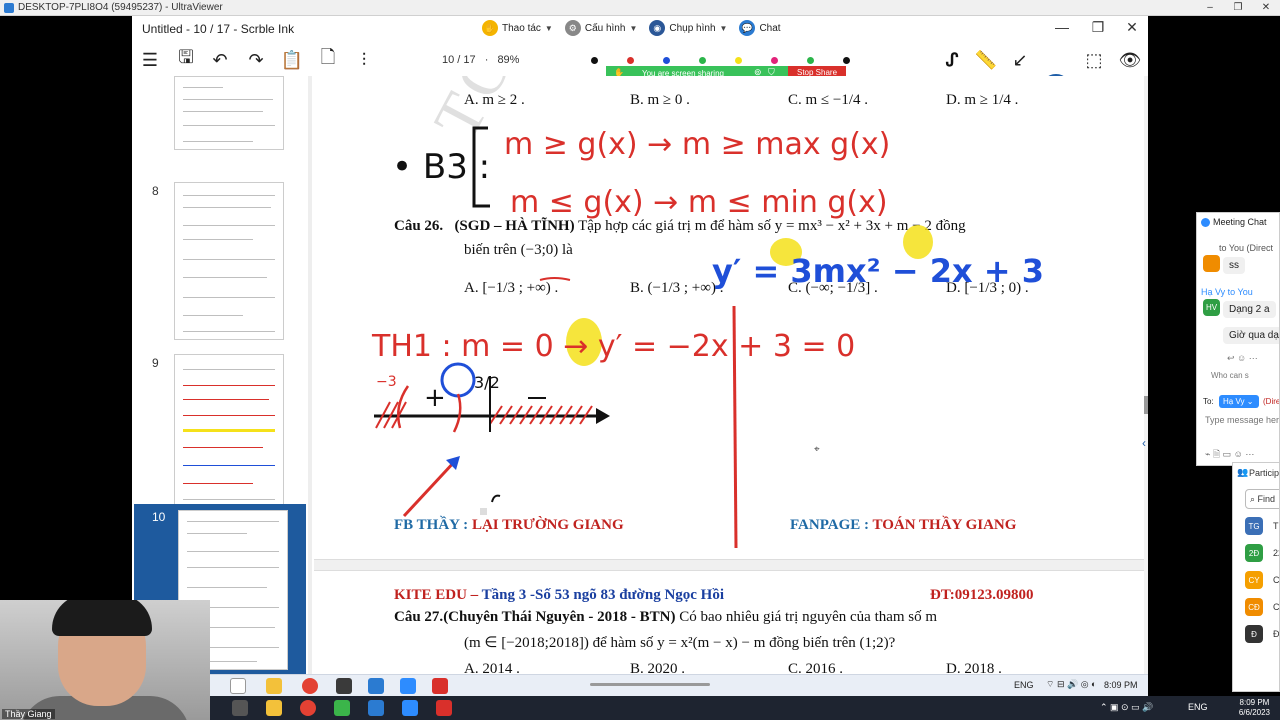 This screenshot has height=720, width=1280. Describe the element at coordinates (650, 684) in the screenshot. I see `taskbar-scroll-indicator` at that location.